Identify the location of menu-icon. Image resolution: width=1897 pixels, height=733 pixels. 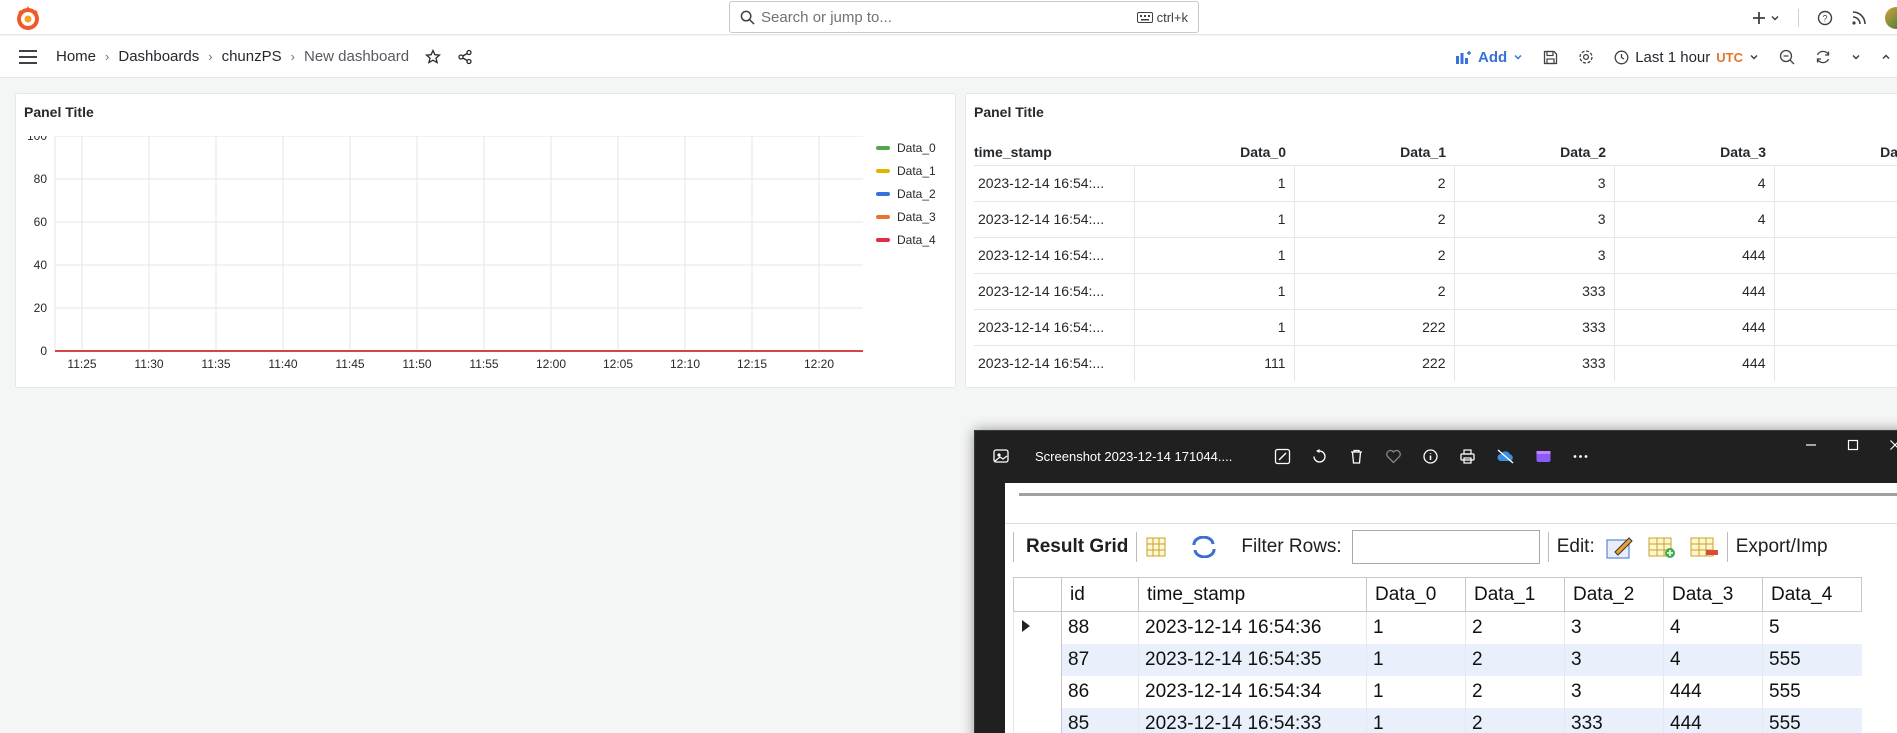
(28, 56).